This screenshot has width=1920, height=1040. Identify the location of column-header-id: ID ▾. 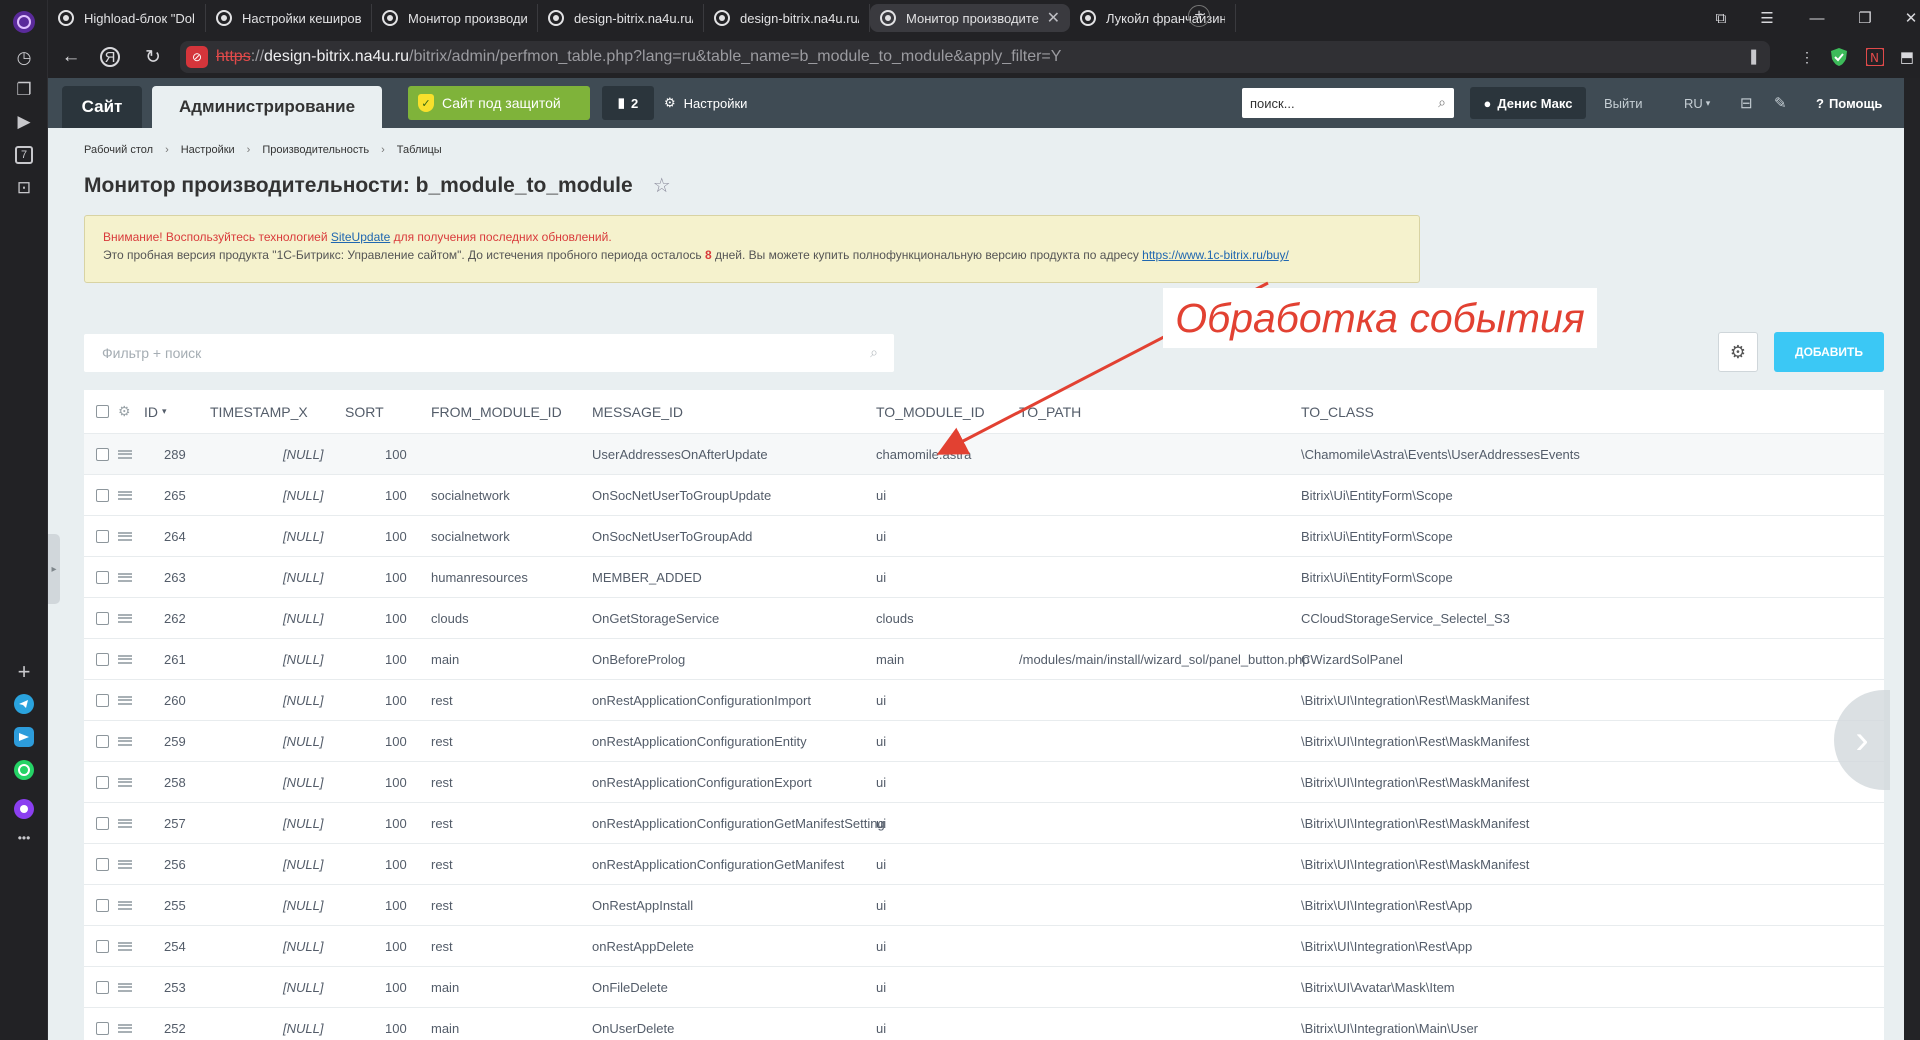
(155, 411).